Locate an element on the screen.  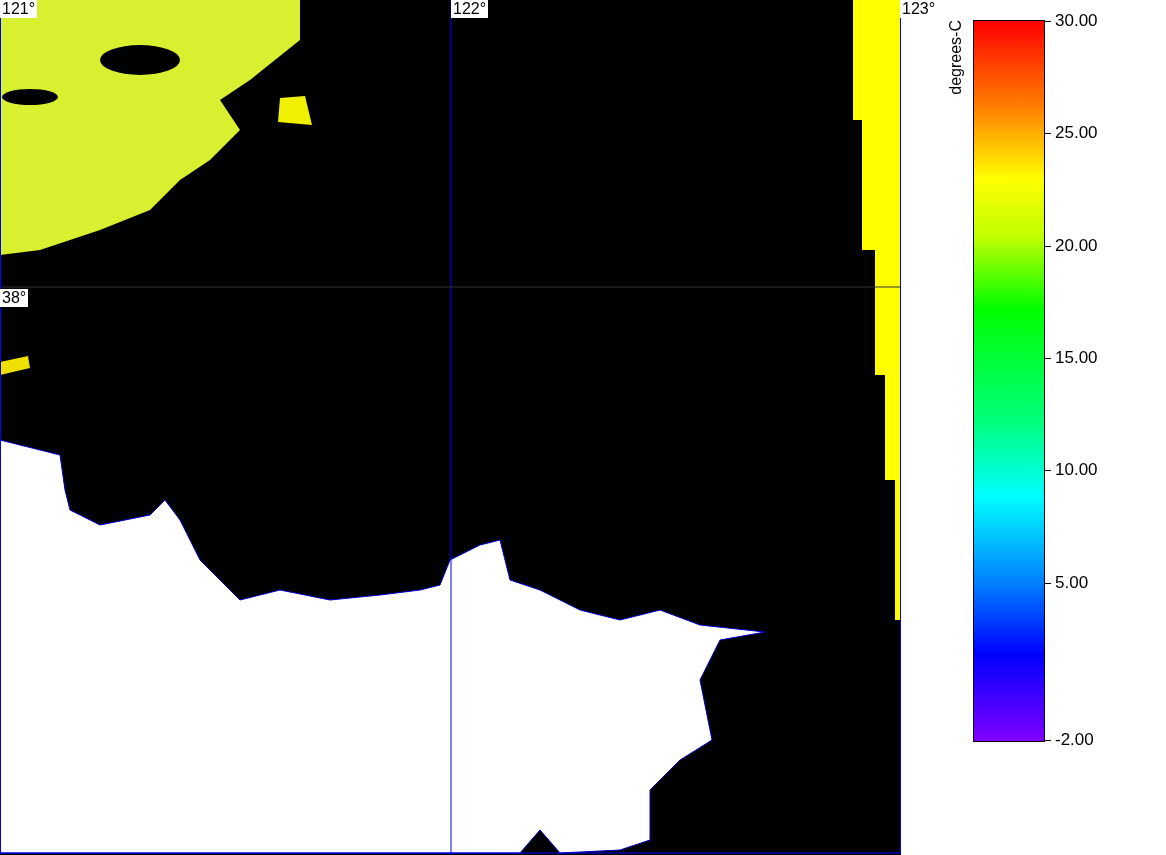
latitude-label: 38° is located at coordinates (14, 298).